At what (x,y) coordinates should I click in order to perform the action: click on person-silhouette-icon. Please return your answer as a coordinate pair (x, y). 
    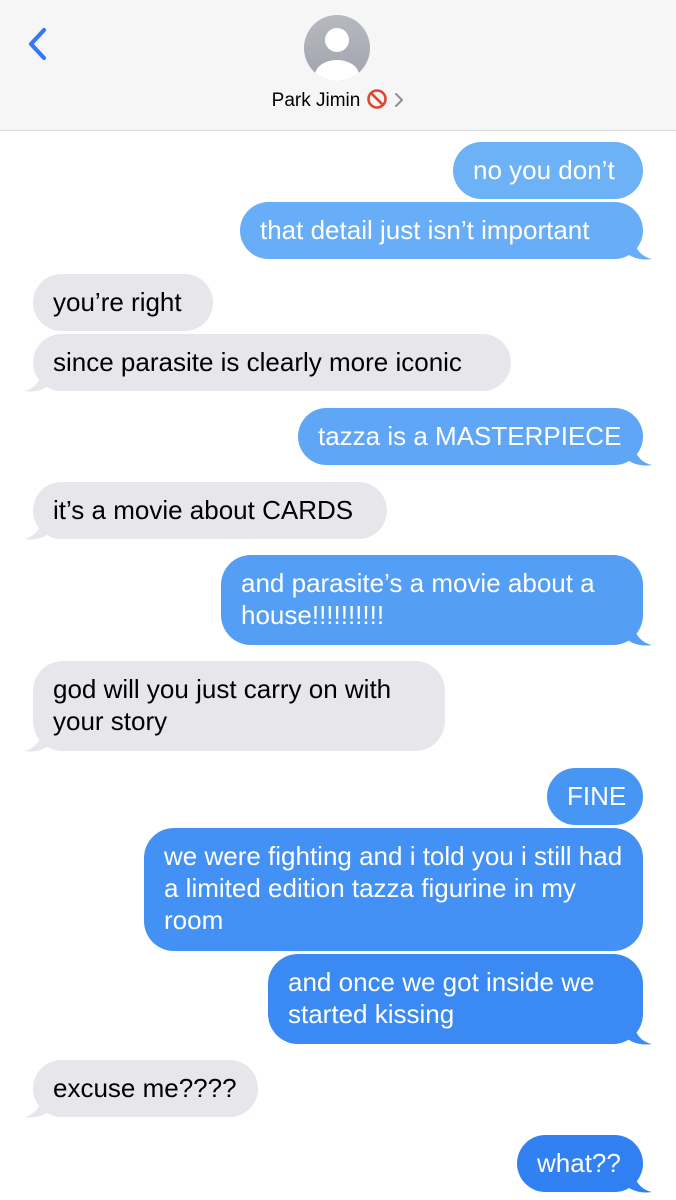
    Looking at the image, I should click on (337, 54).